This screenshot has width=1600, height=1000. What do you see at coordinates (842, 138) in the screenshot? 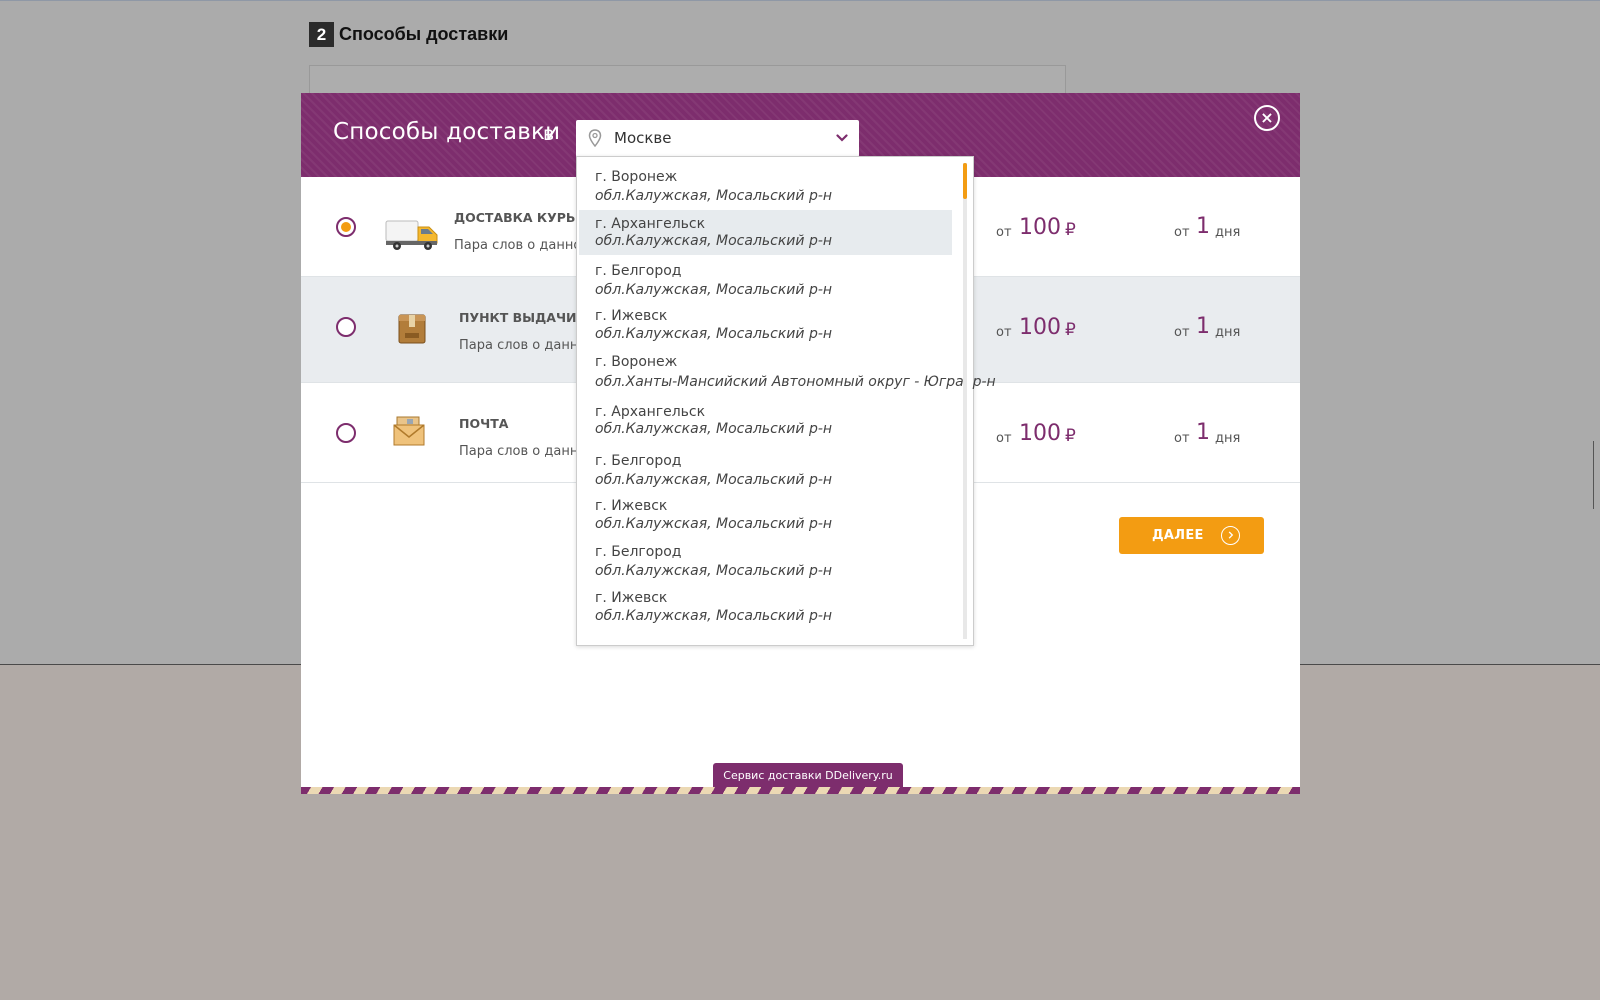
I see `chevron-down-icon` at bounding box center [842, 138].